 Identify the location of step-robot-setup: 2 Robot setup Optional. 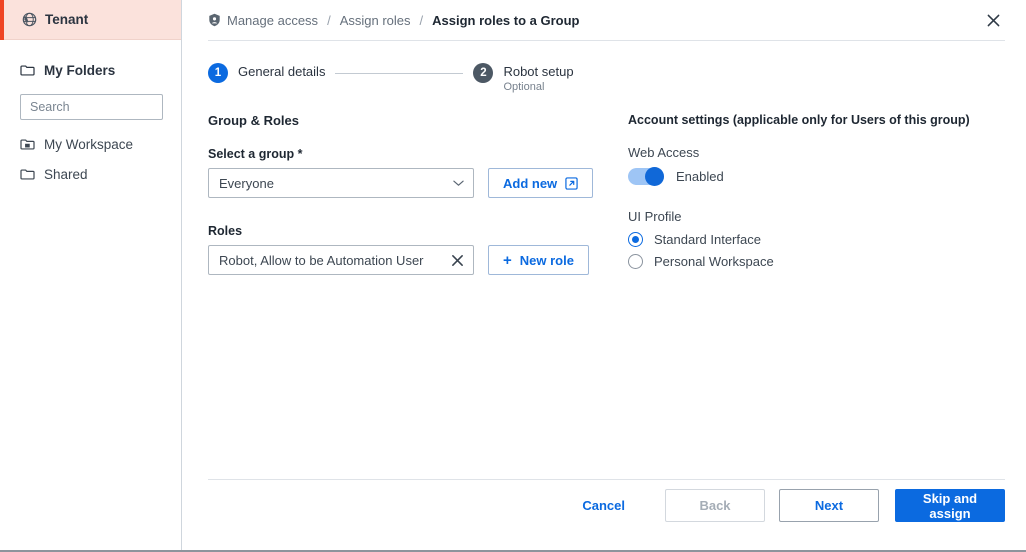
(523, 78).